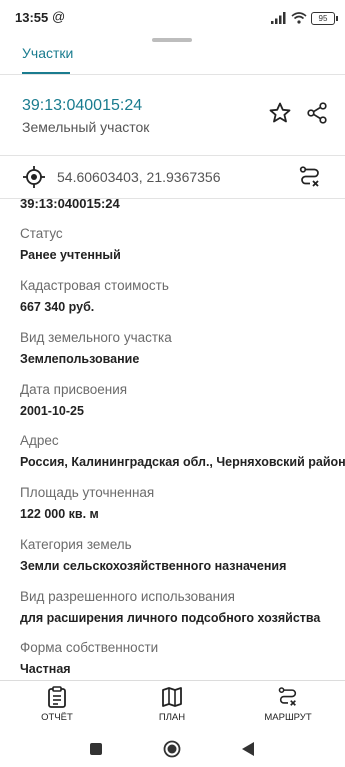  What do you see at coordinates (278, 18) in the screenshot?
I see `signal-icon` at bounding box center [278, 18].